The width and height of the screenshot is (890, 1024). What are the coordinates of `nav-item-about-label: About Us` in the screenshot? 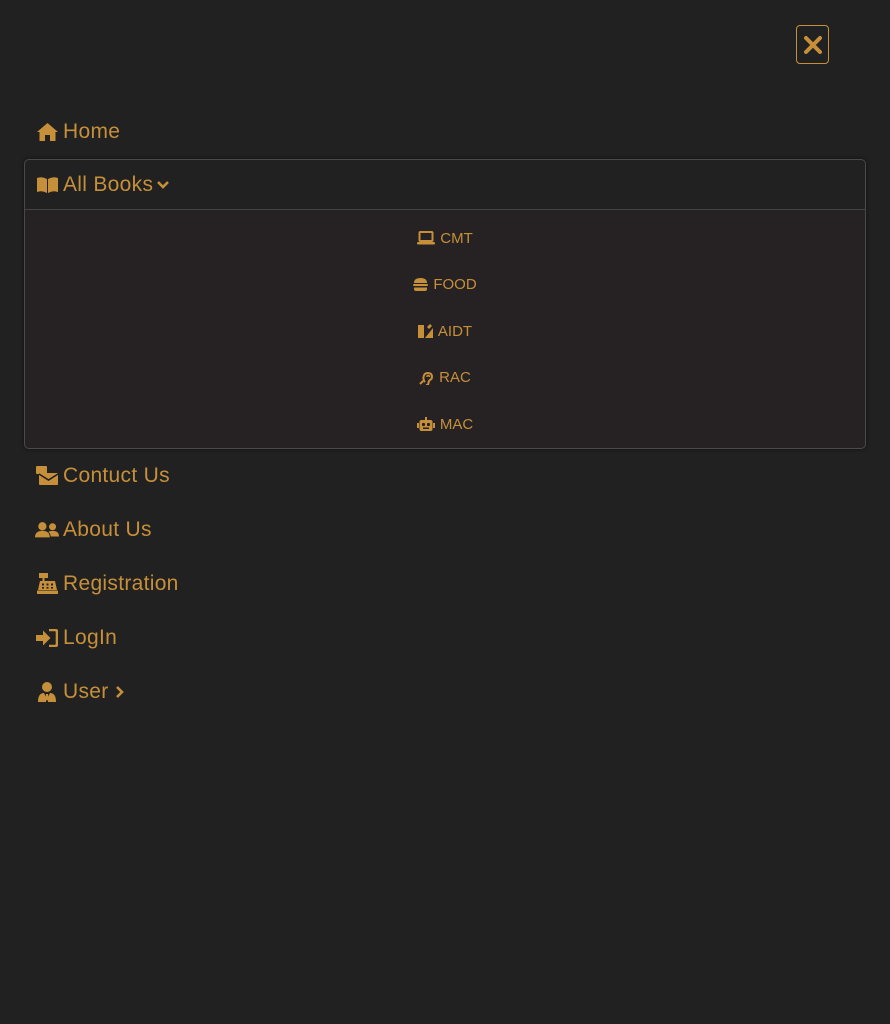 It's located at (107, 529).